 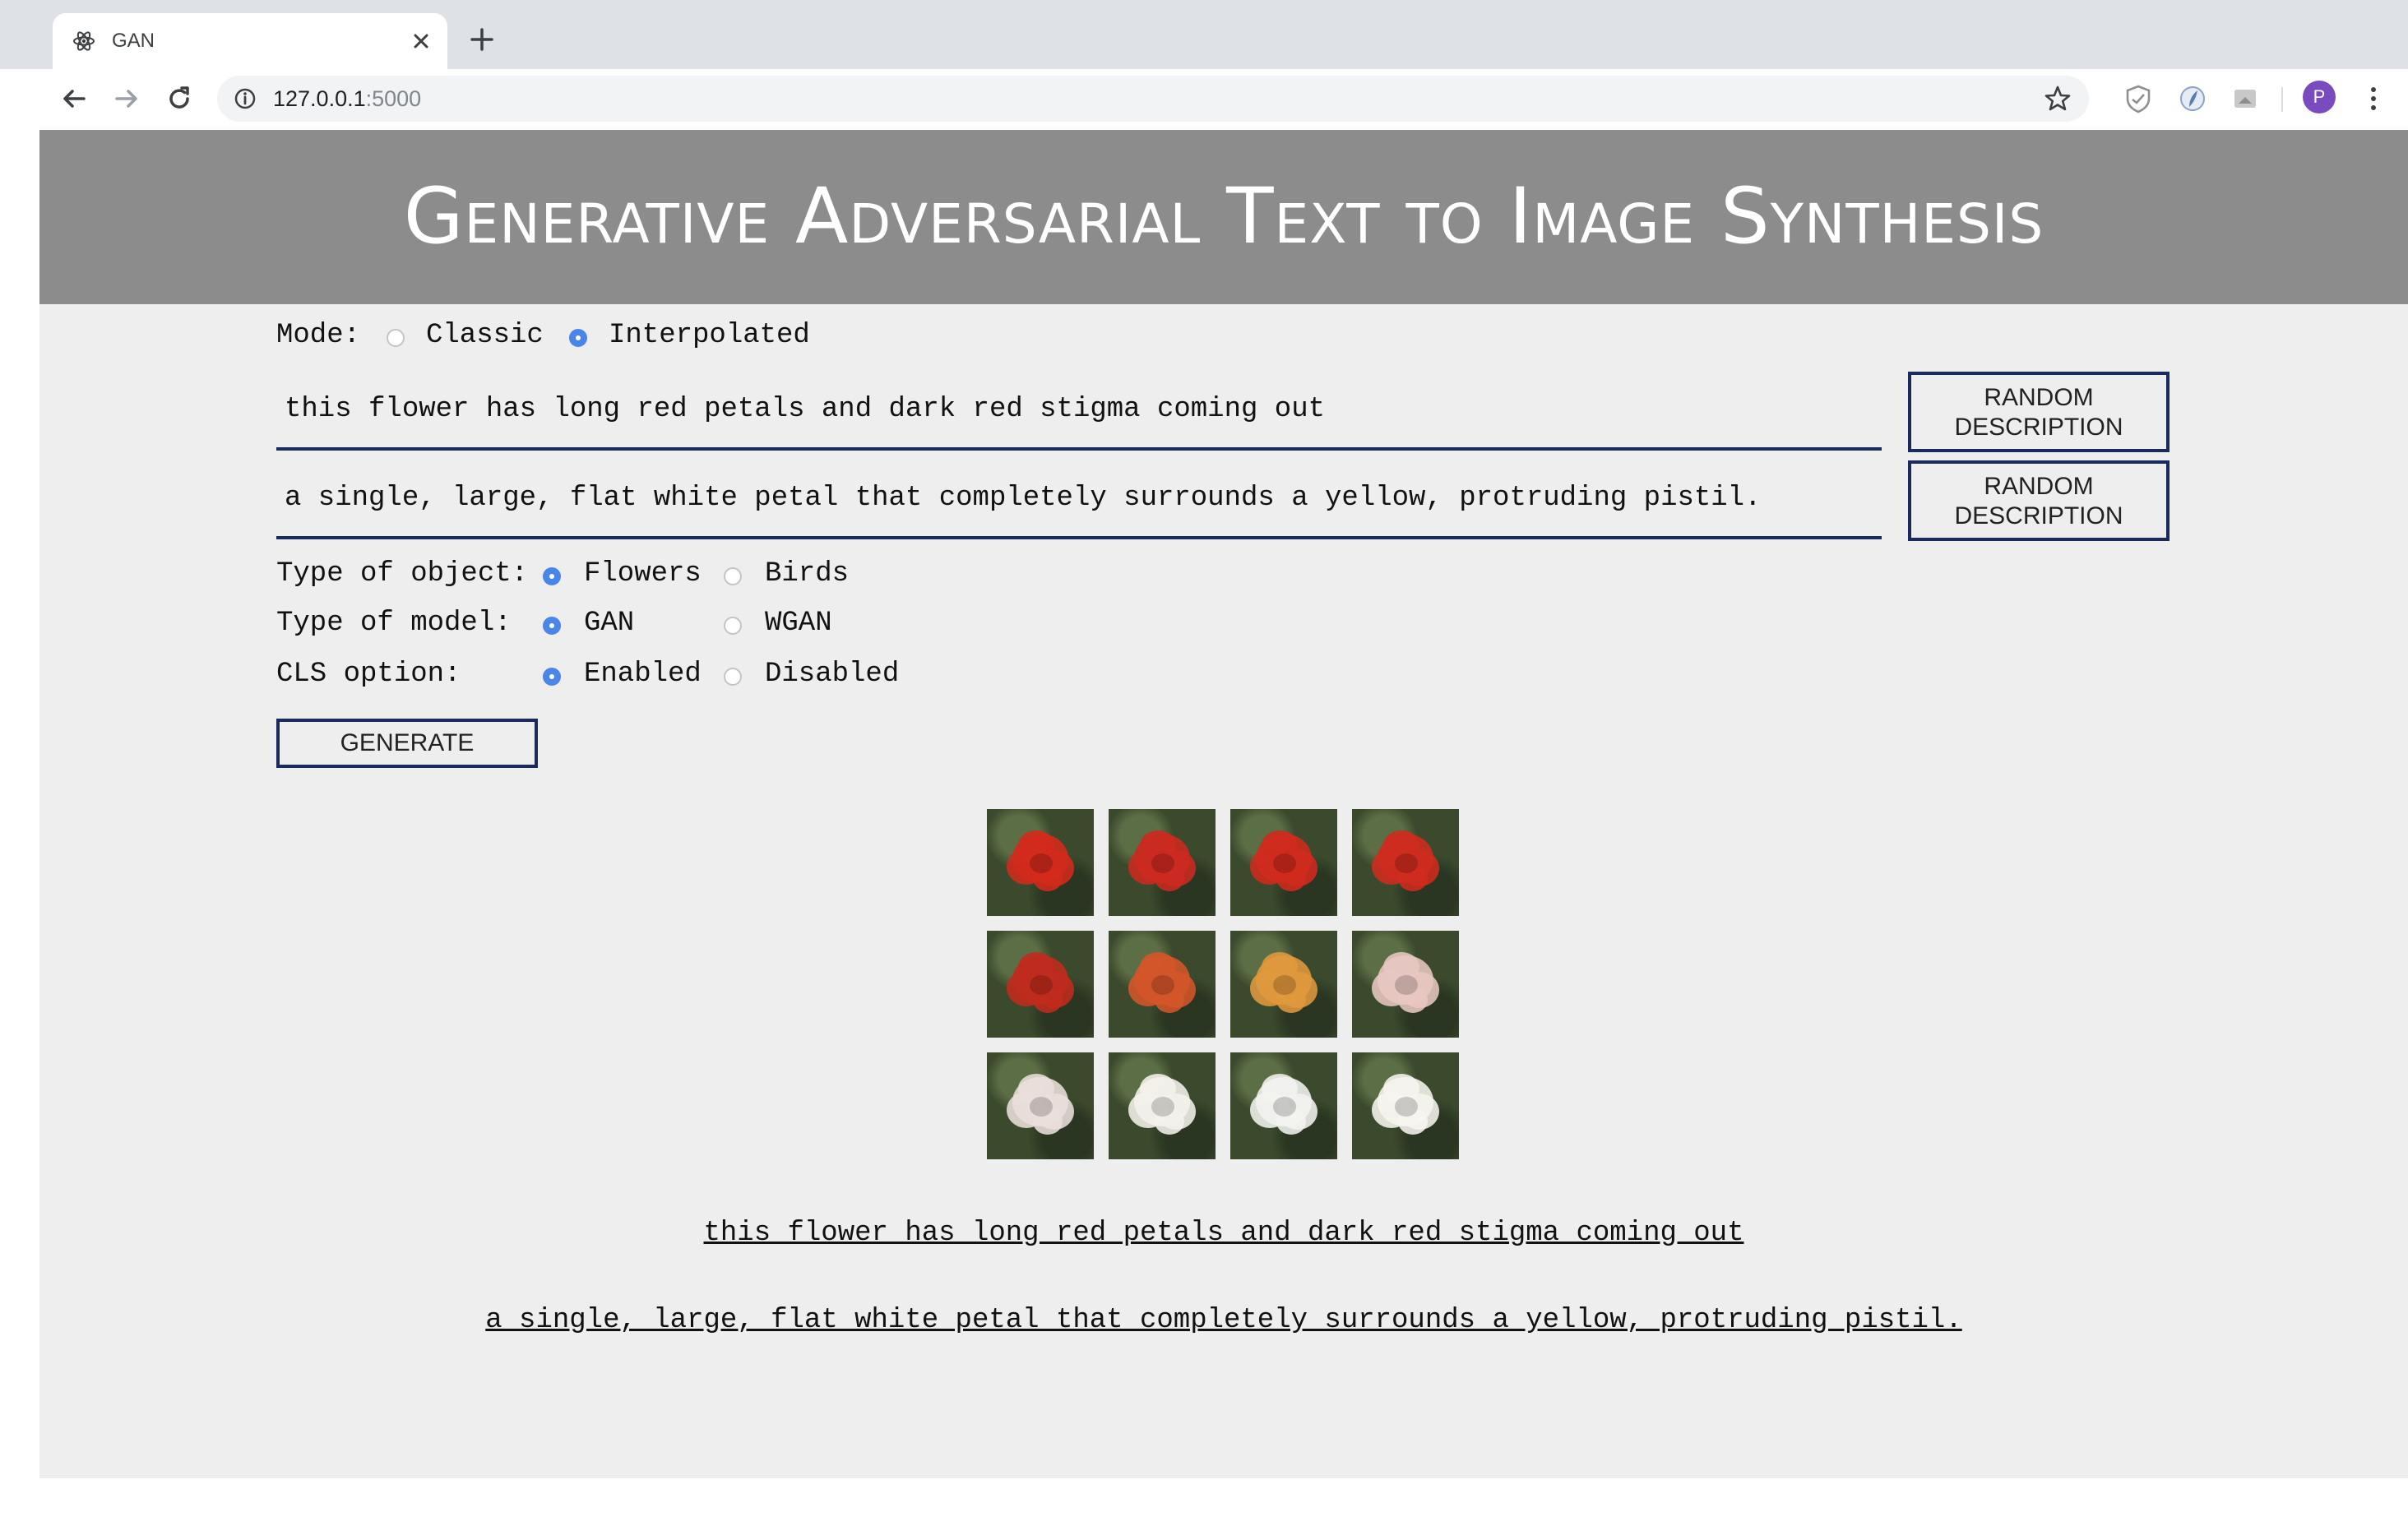 I want to click on browser-tab: GAN, so click(x=250, y=41).